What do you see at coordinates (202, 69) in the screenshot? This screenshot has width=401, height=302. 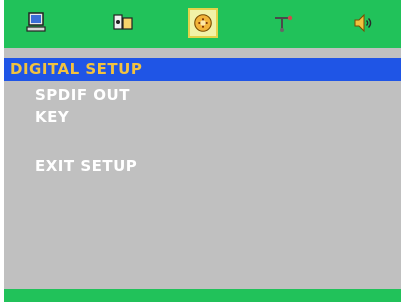 I see `section-title-bar: DIGITAL SETUP` at bounding box center [202, 69].